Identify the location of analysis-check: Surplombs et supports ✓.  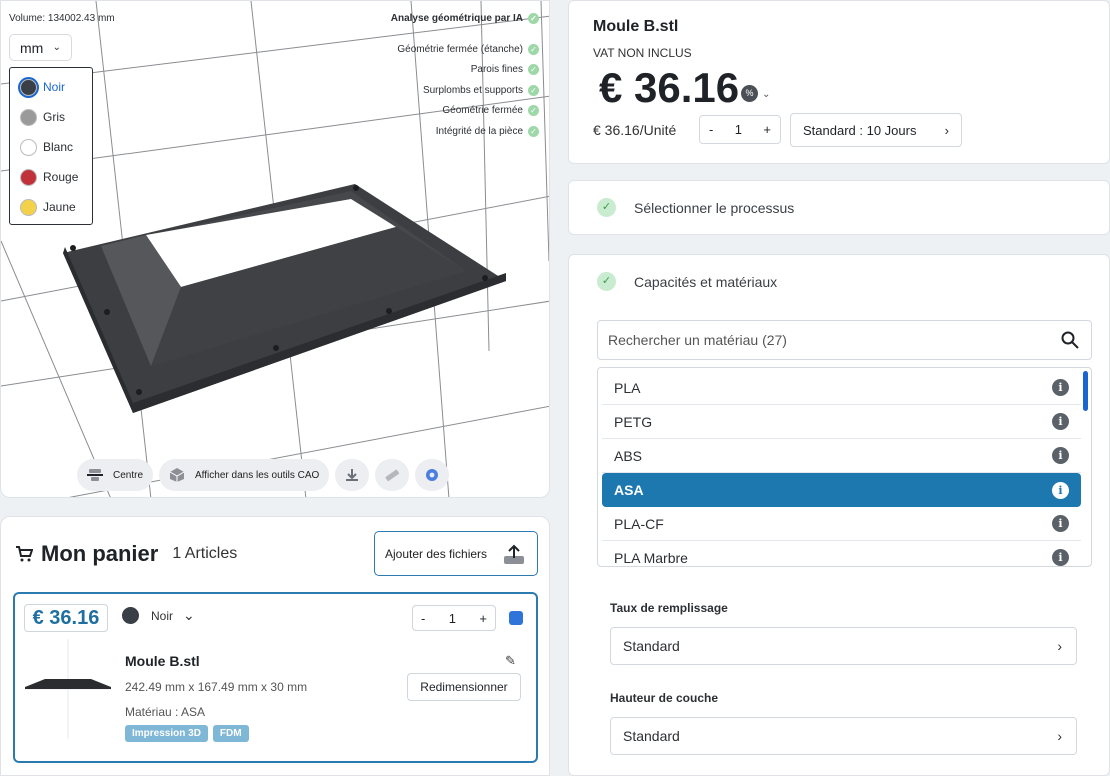
(465, 90).